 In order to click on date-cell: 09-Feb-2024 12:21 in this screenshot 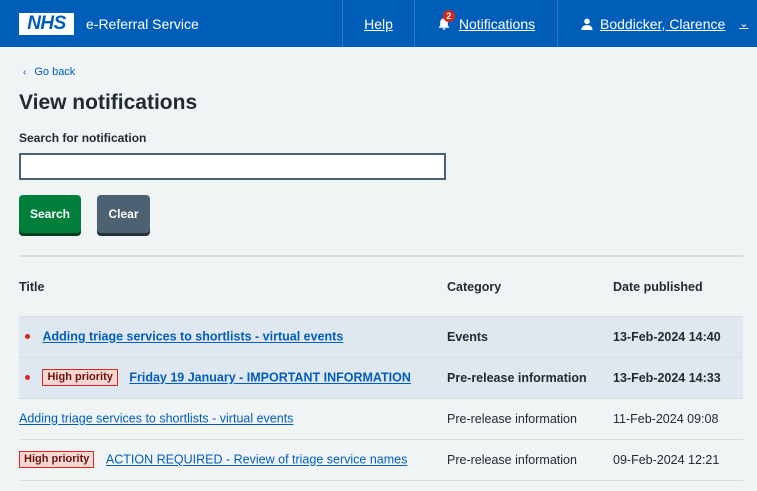, I will do `click(678, 460)`.